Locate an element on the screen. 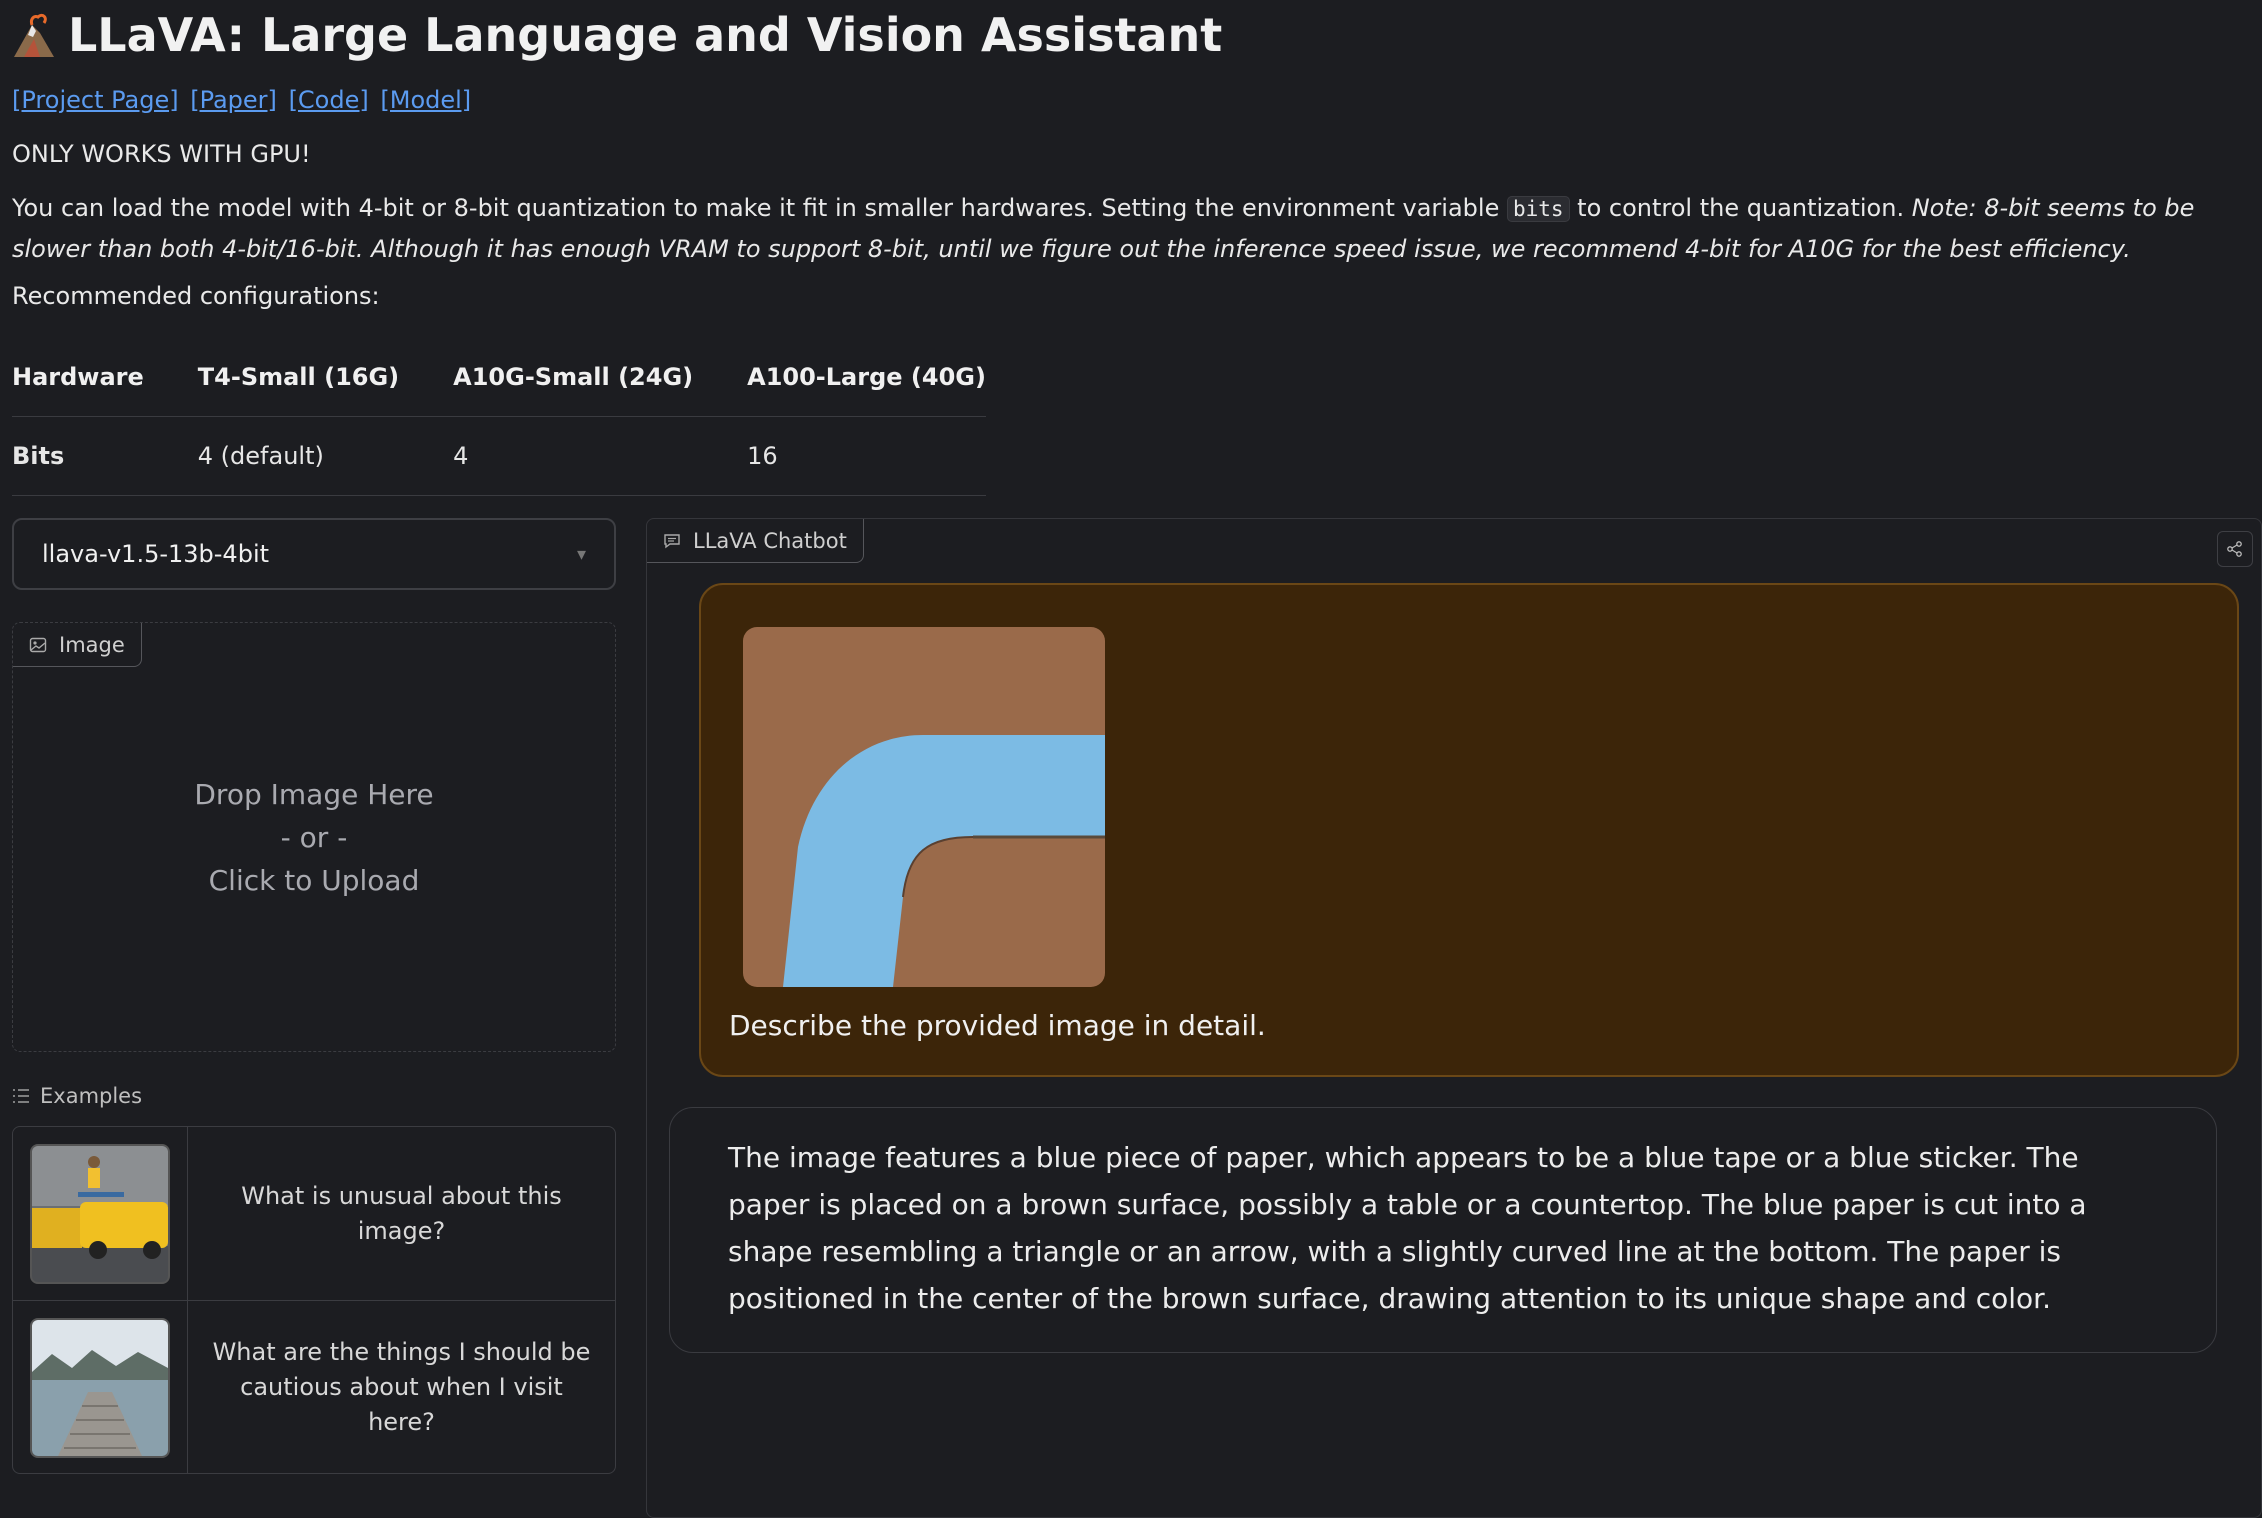 Image resolution: width=2262 pixels, height=1518 pixels. upload-prompt: Drop Image Here - or - Click to Upload is located at coordinates (314, 837).